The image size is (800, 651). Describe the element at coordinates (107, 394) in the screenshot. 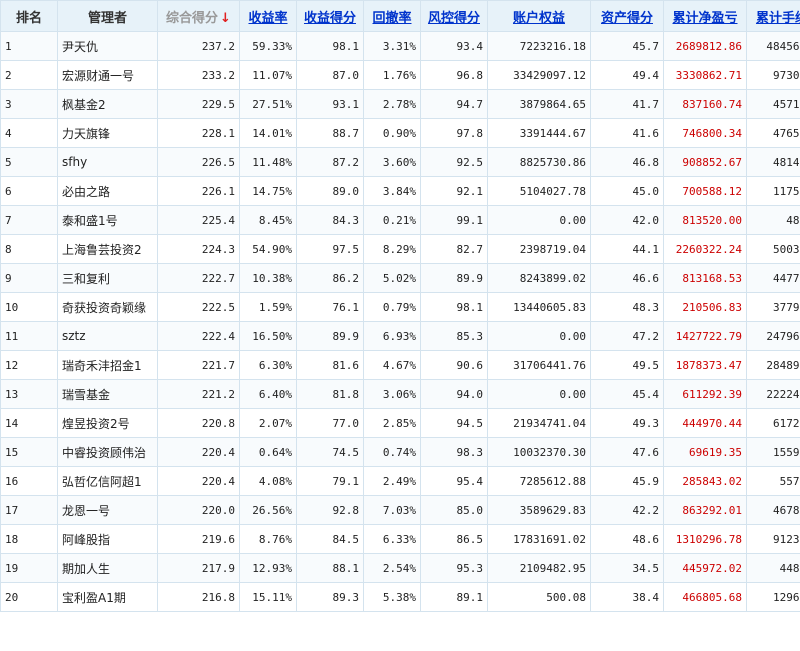

I see `cell-manager: 瑞雪基金` at that location.